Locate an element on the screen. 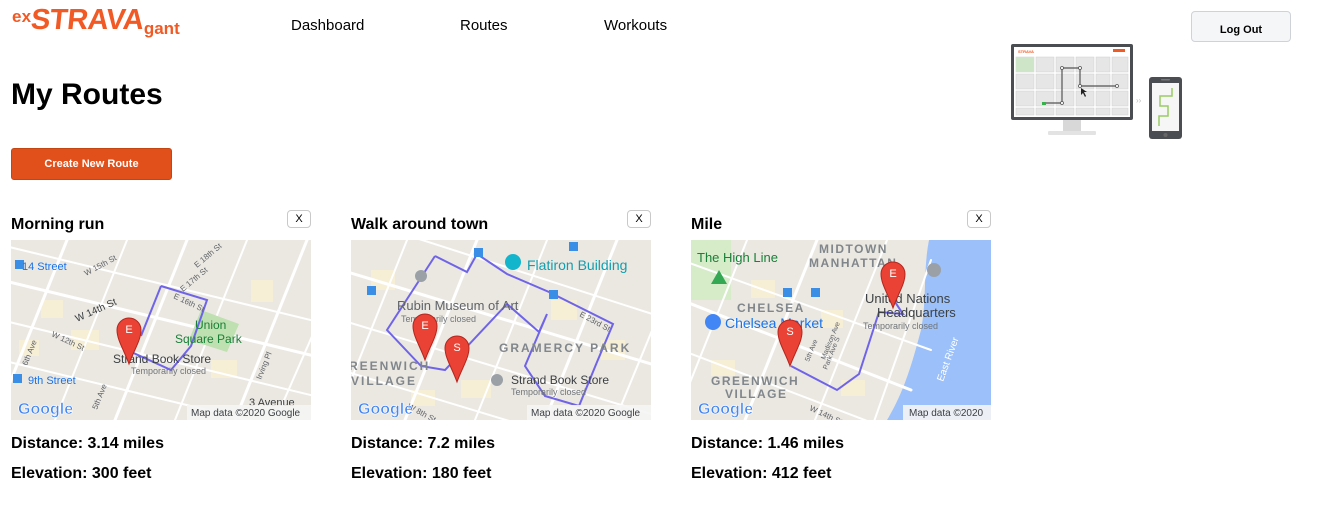 The image size is (1317, 510). map-label: REENWICH is located at coordinates (390, 366).